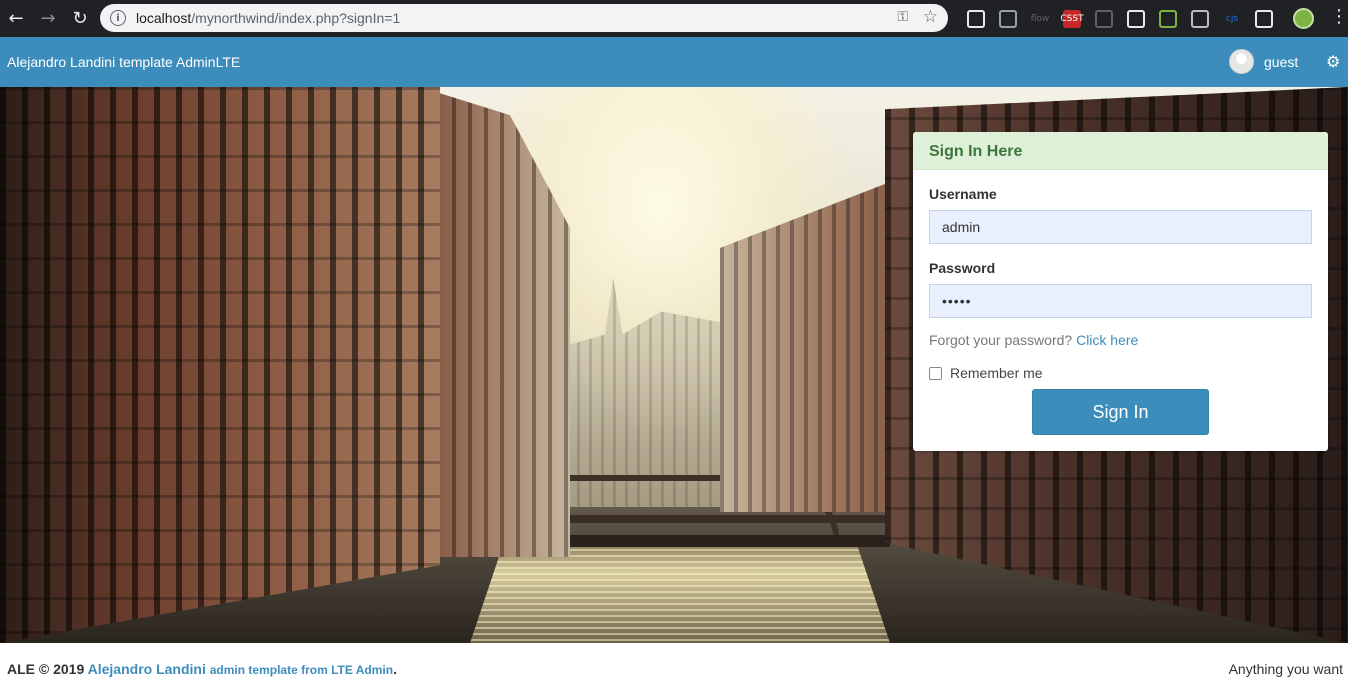  Describe the element at coordinates (1008, 18) in the screenshot. I see `spotify-icon` at that location.